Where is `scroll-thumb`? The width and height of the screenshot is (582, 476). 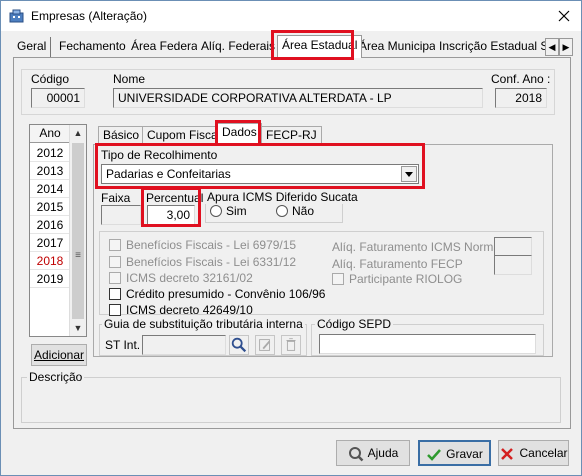 scroll-thumb is located at coordinates (78, 231).